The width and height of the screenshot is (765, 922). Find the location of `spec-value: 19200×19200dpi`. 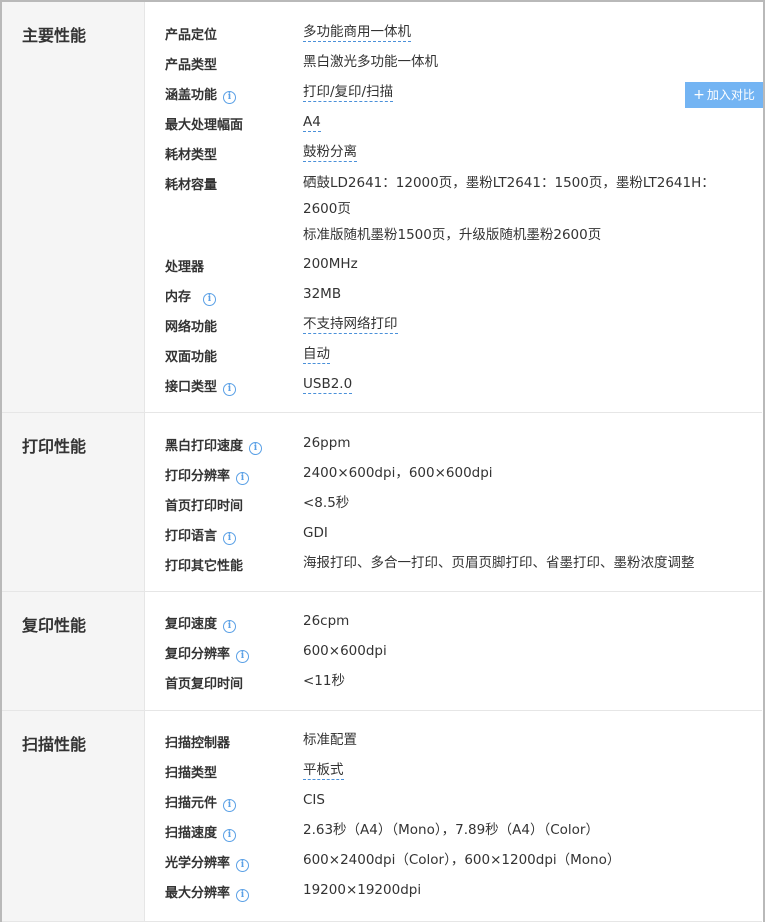

spec-value: 19200×19200dpi is located at coordinates (362, 890).